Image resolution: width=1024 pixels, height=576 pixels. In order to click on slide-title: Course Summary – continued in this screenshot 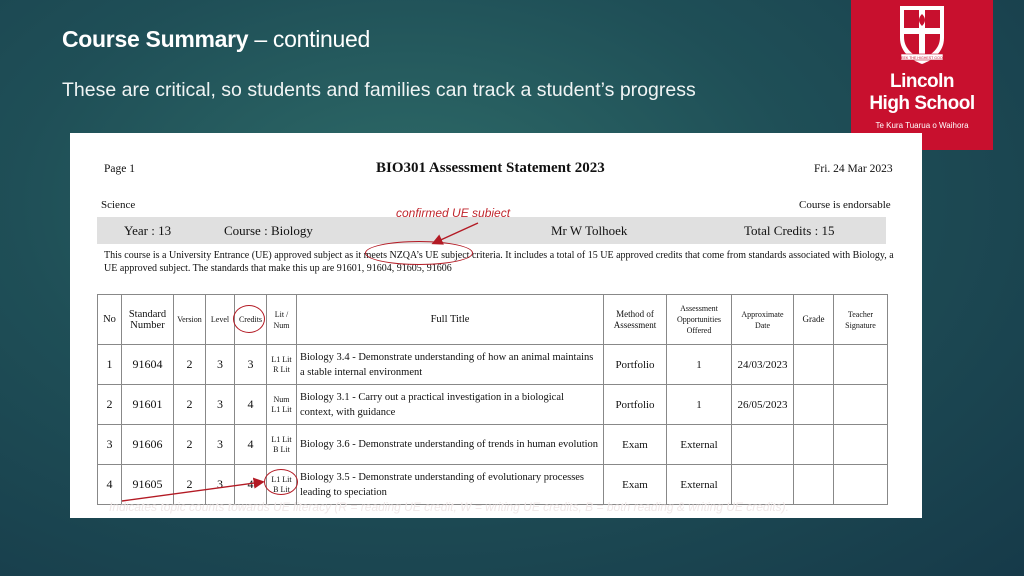, I will do `click(216, 39)`.